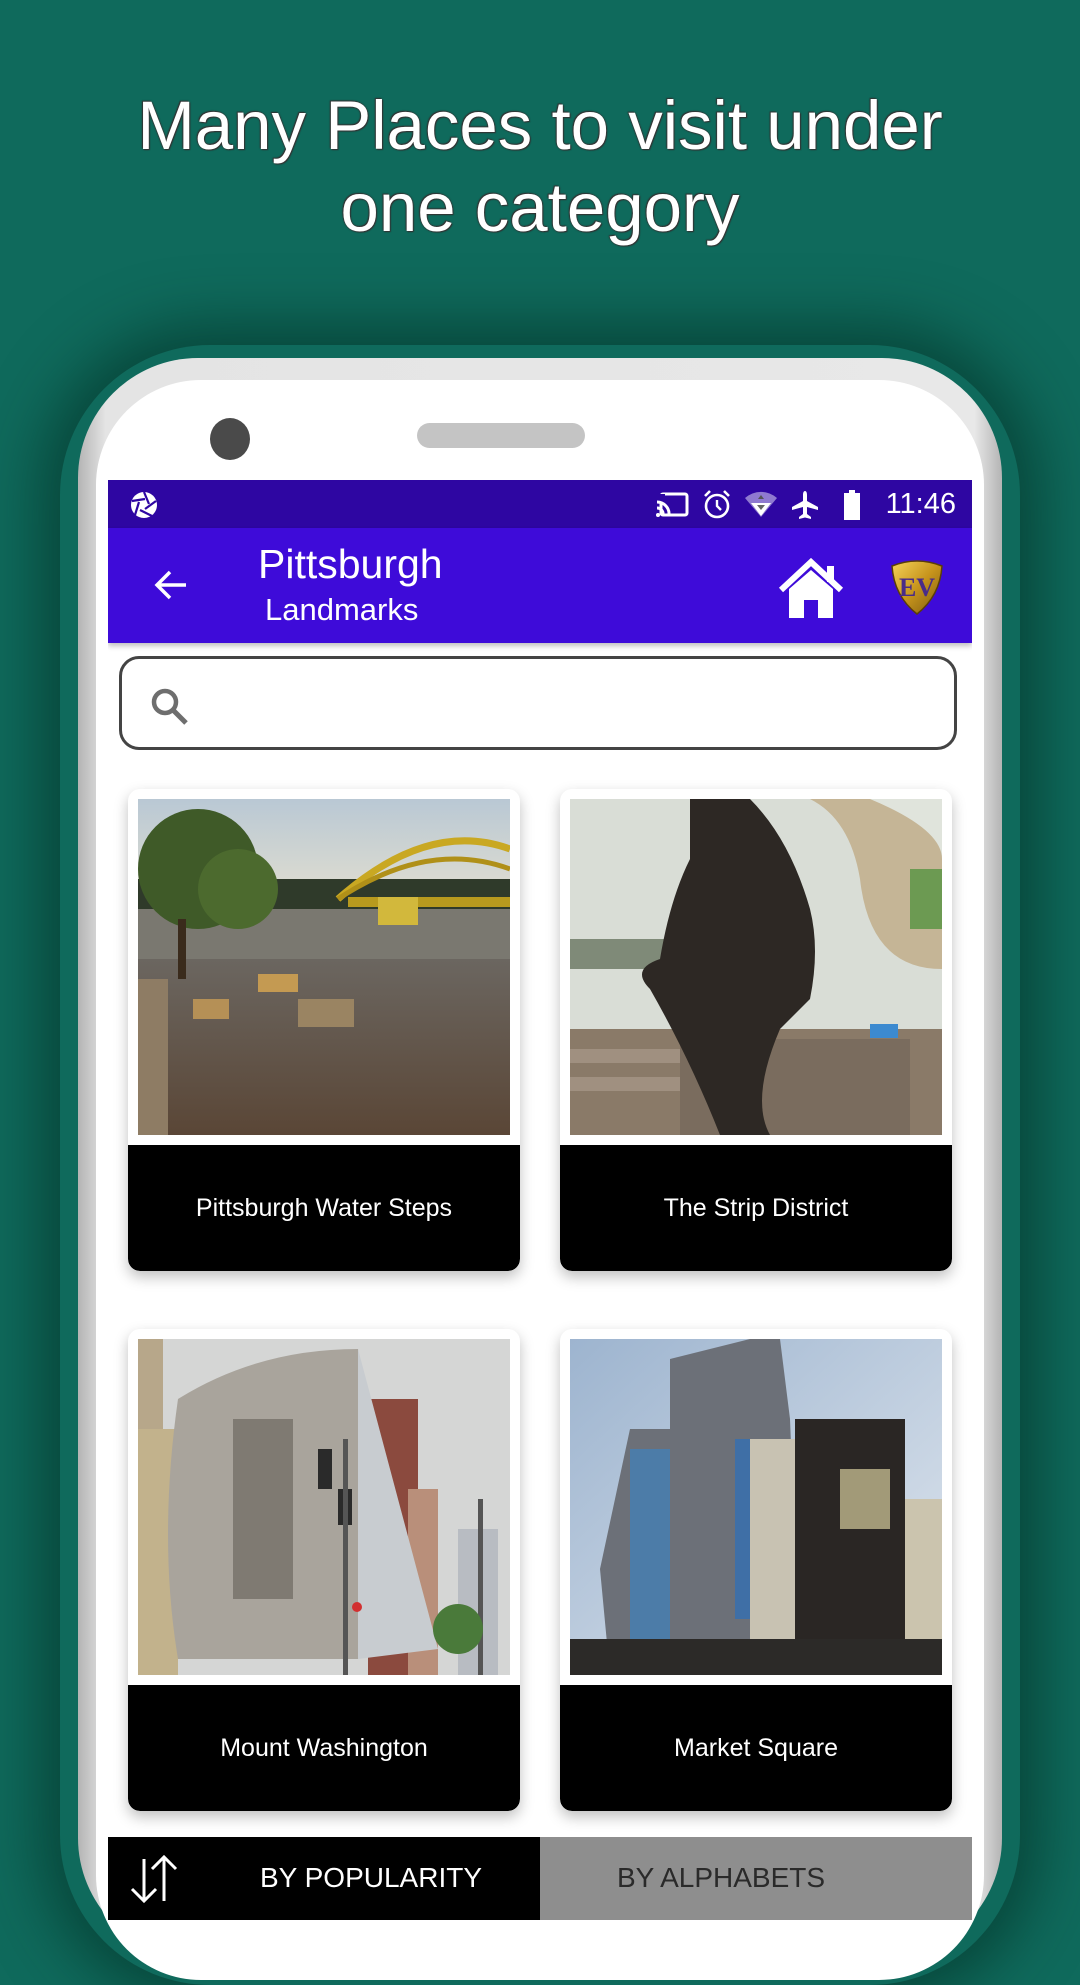  Describe the element at coordinates (717, 504) in the screenshot. I see `alarm-icon` at that location.